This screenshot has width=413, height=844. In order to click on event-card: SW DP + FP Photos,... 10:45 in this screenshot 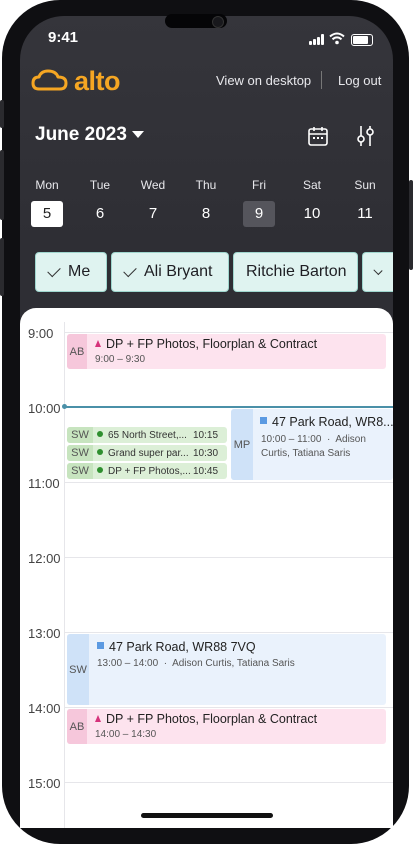, I will do `click(147, 471)`.